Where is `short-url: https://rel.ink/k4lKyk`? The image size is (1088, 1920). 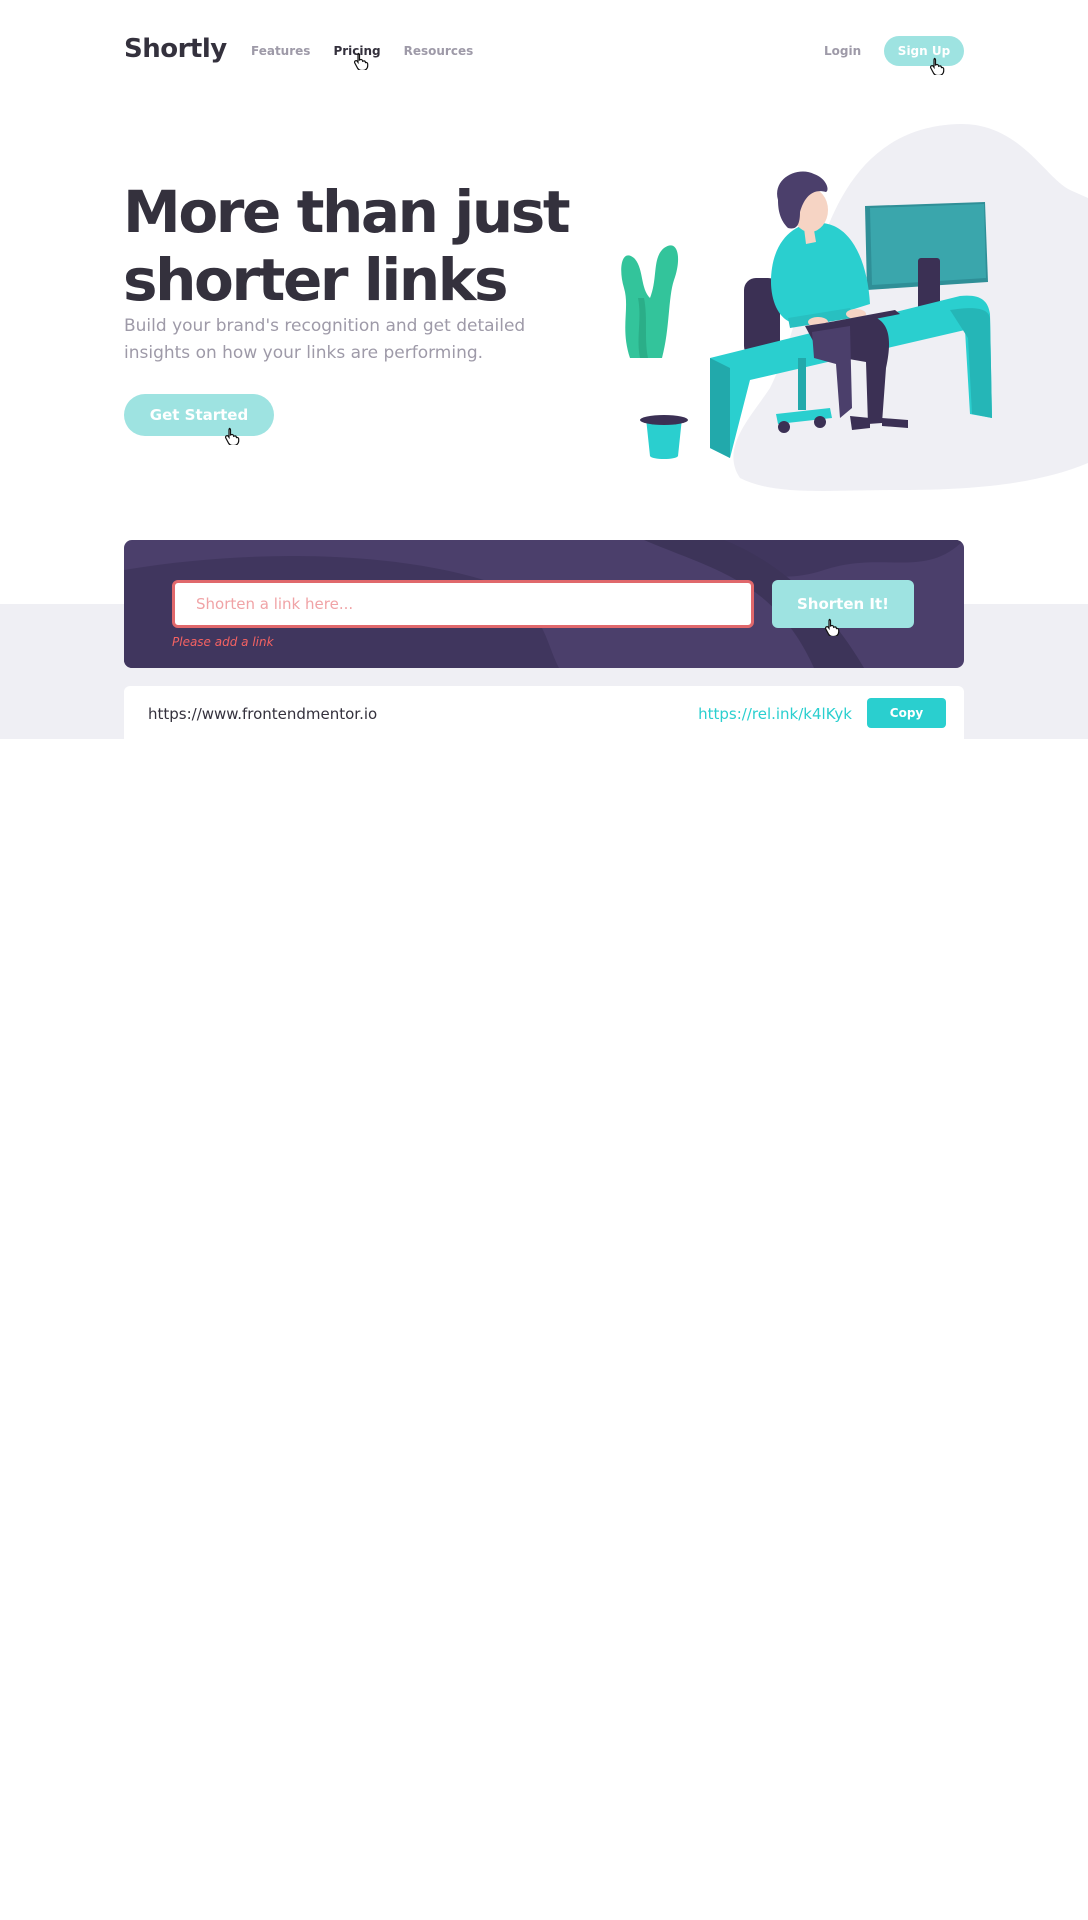 short-url: https://rel.ink/k4lKyk is located at coordinates (775, 714).